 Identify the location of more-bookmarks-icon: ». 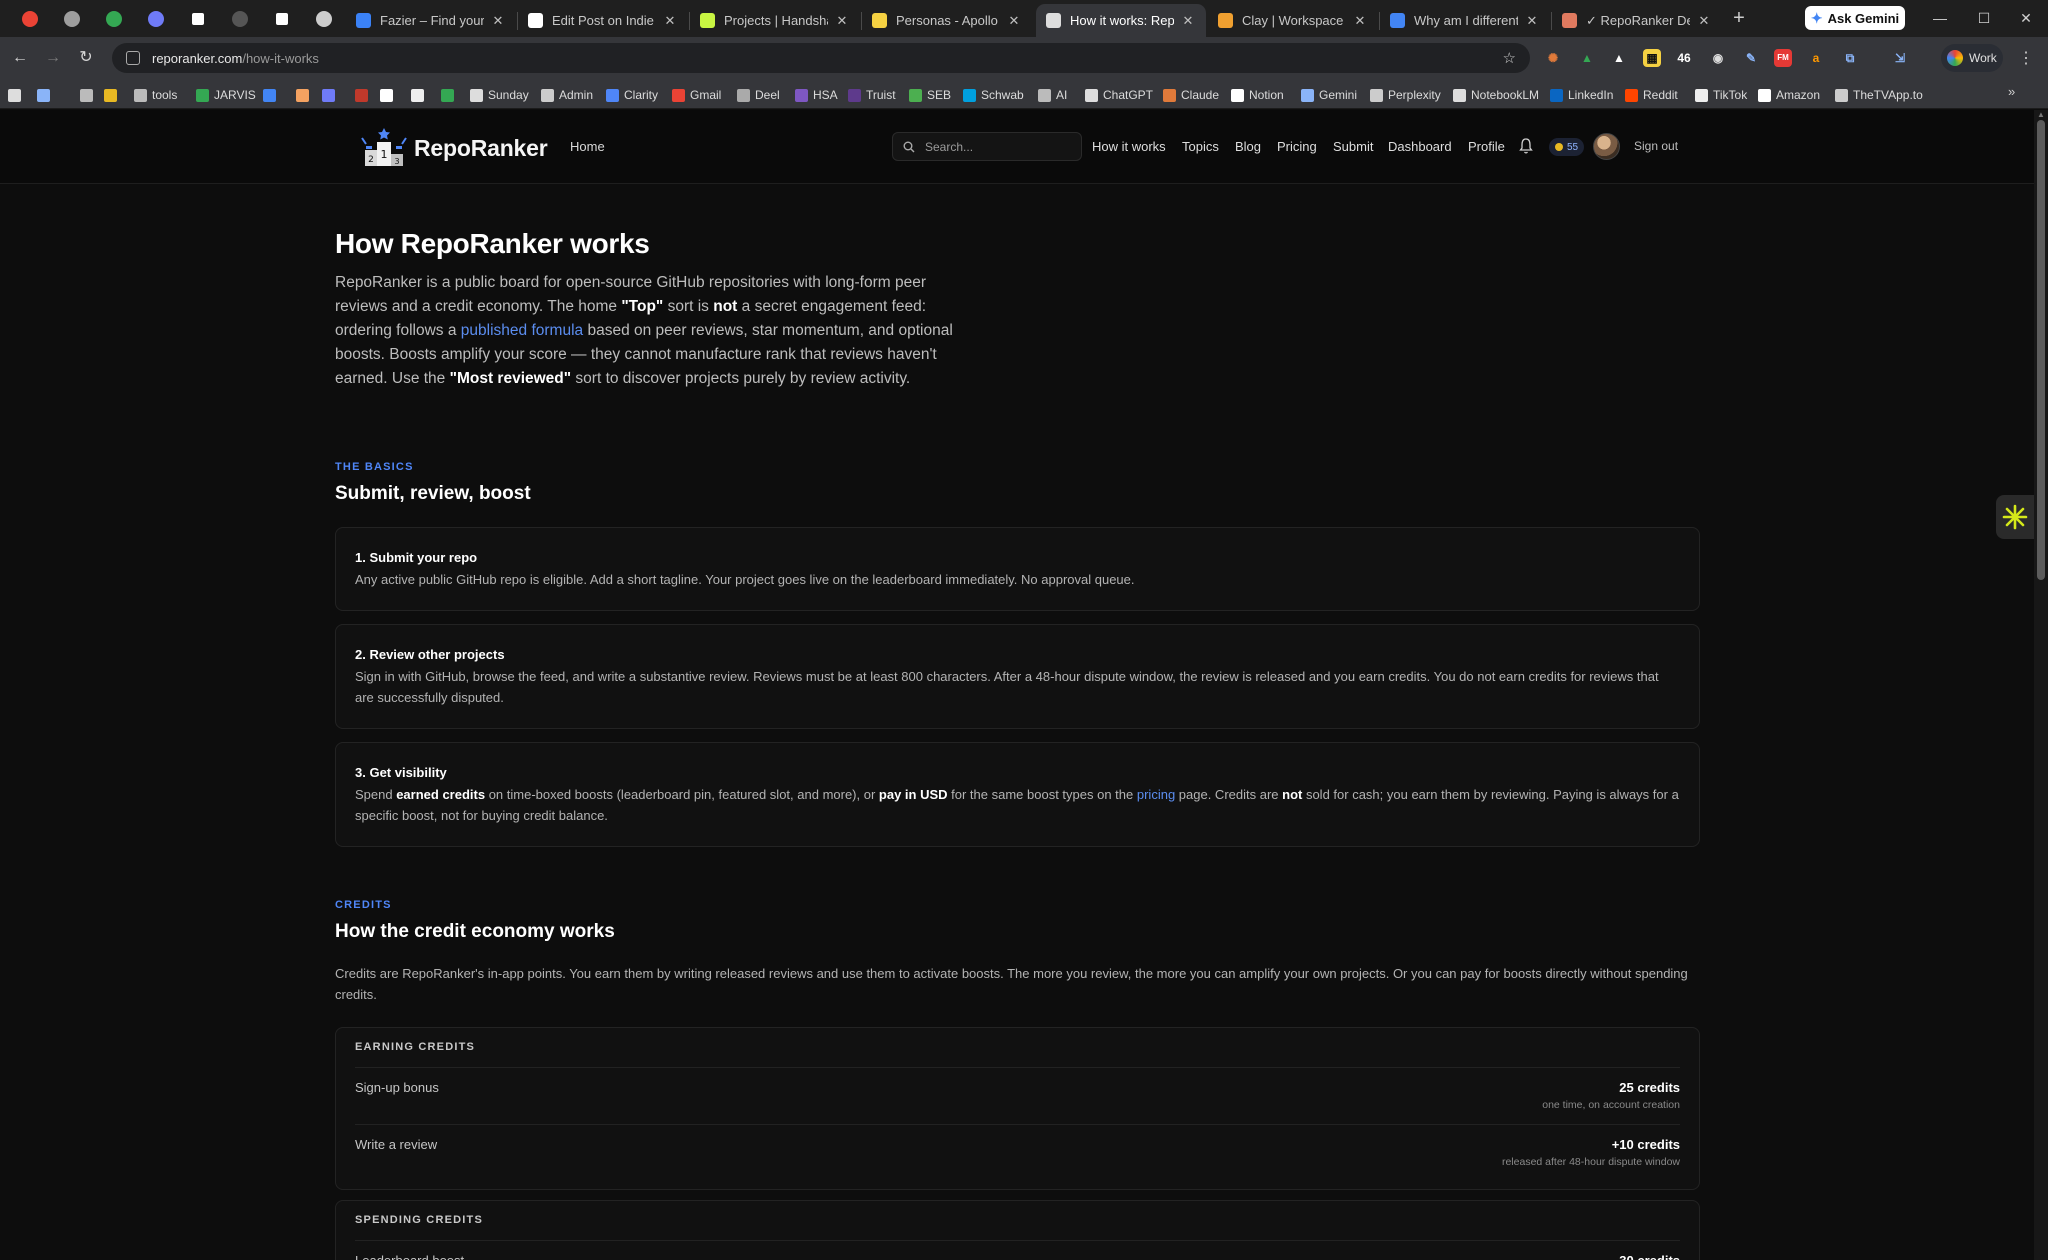
(2011, 91).